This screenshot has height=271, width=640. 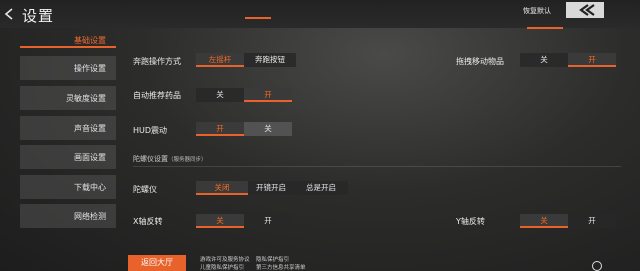 What do you see at coordinates (145, 189) in the screenshot?
I see `gyroscope-label: 陀螺仪` at bounding box center [145, 189].